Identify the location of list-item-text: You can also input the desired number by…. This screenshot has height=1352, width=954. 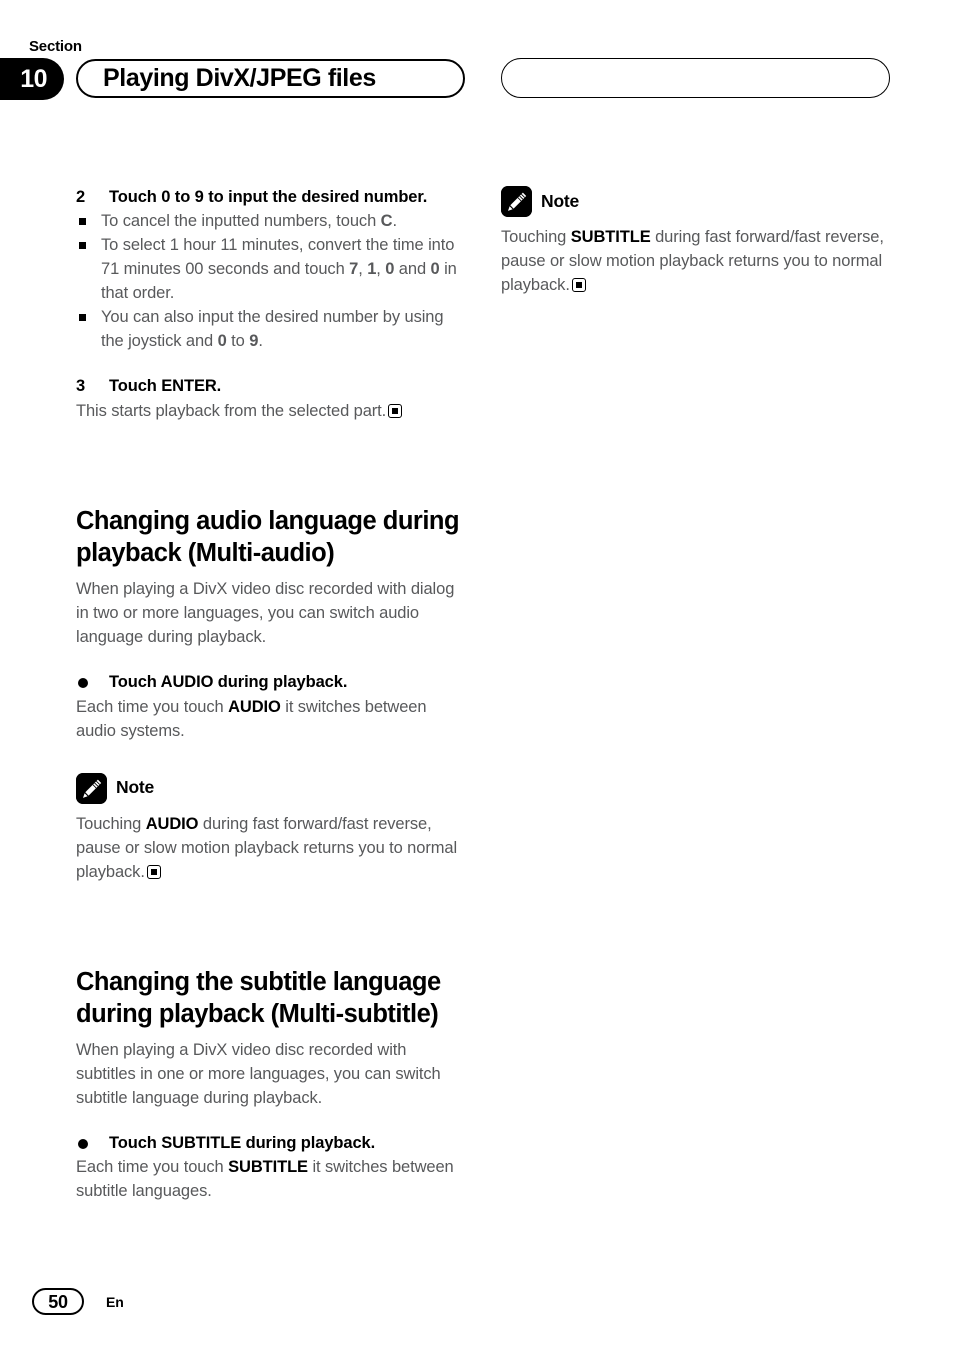
(272, 329).